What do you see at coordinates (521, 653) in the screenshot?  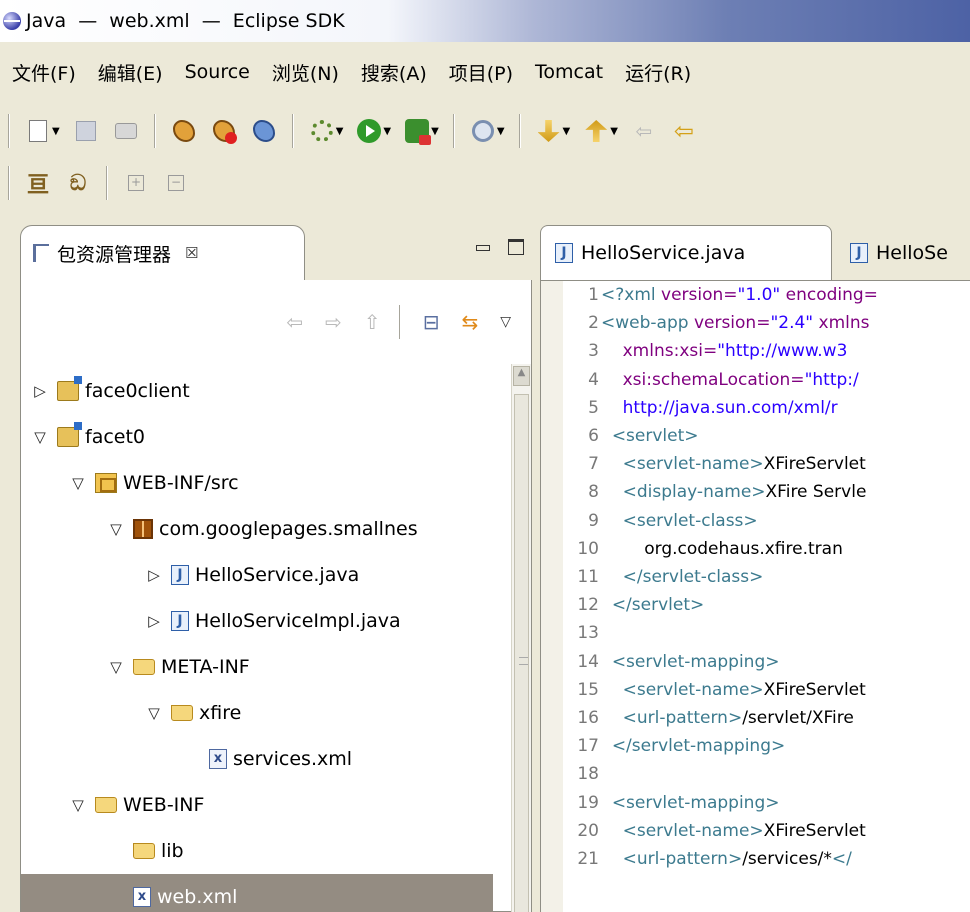 I see `scrollbar-thumb` at bounding box center [521, 653].